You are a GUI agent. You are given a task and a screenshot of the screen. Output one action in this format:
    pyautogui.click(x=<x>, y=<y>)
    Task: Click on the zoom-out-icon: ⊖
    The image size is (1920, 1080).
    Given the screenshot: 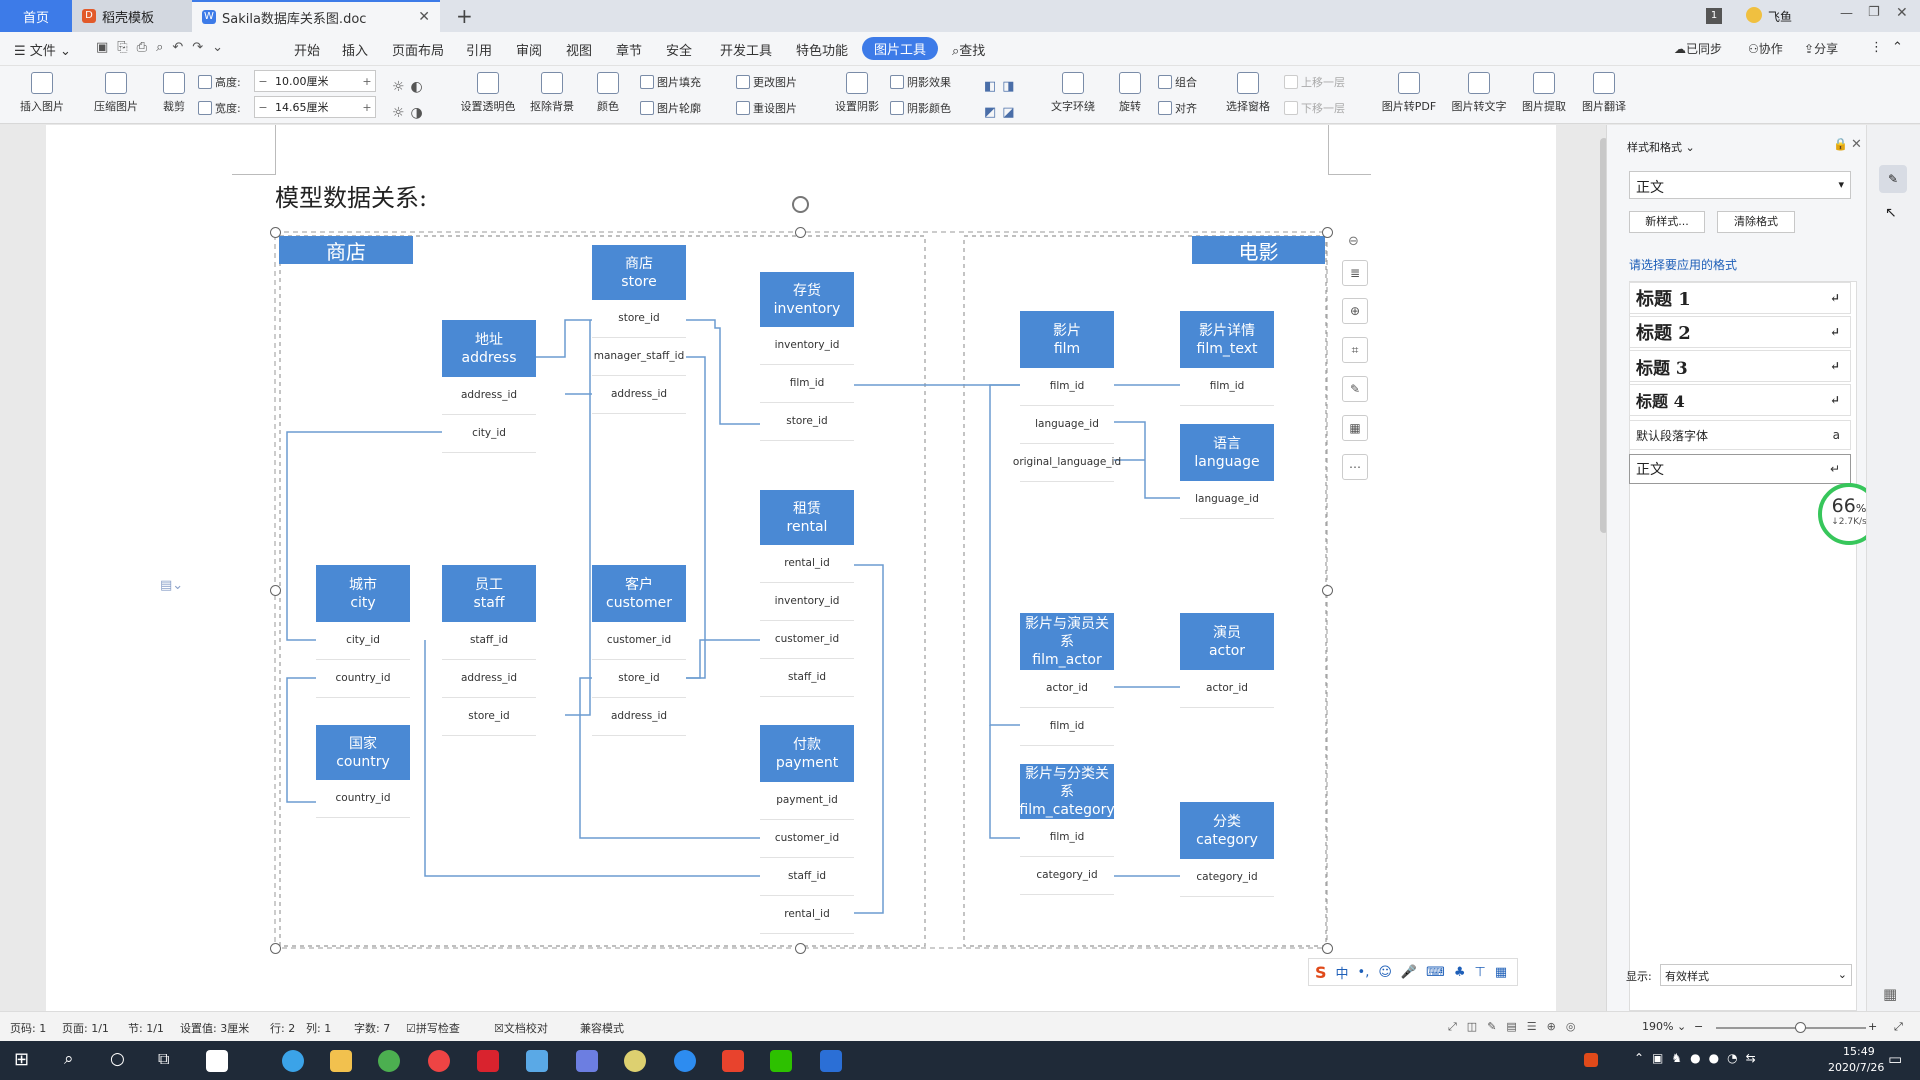 What is the action you would take?
    pyautogui.click(x=1353, y=241)
    